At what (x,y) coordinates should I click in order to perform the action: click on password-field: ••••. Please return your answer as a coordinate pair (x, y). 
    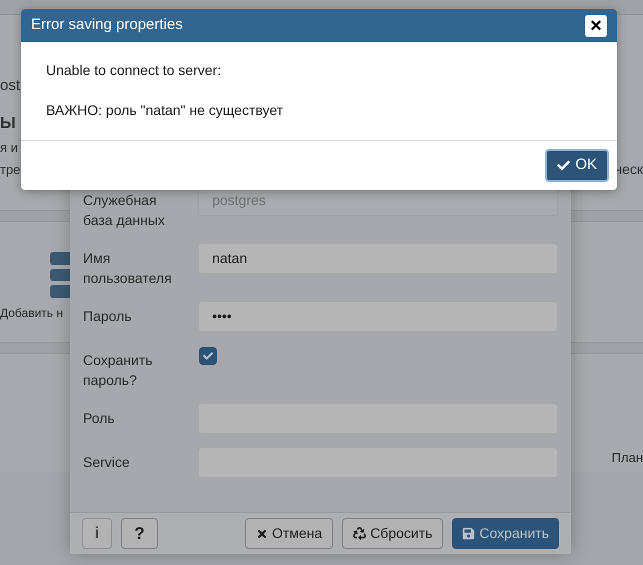
    Looking at the image, I should click on (378, 316).